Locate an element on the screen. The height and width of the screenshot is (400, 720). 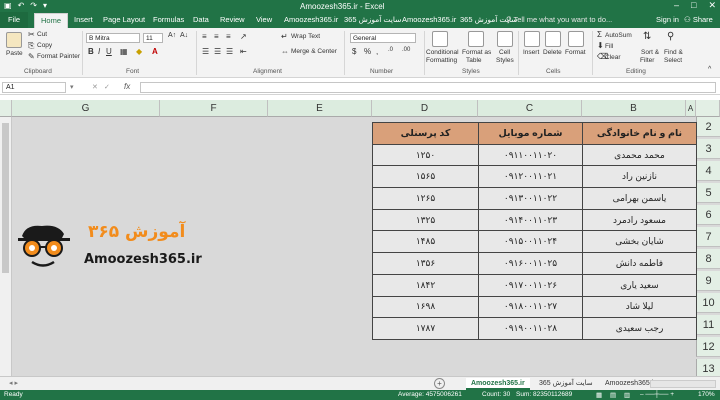
find-select-button: Find & is located at coordinates (673, 52).